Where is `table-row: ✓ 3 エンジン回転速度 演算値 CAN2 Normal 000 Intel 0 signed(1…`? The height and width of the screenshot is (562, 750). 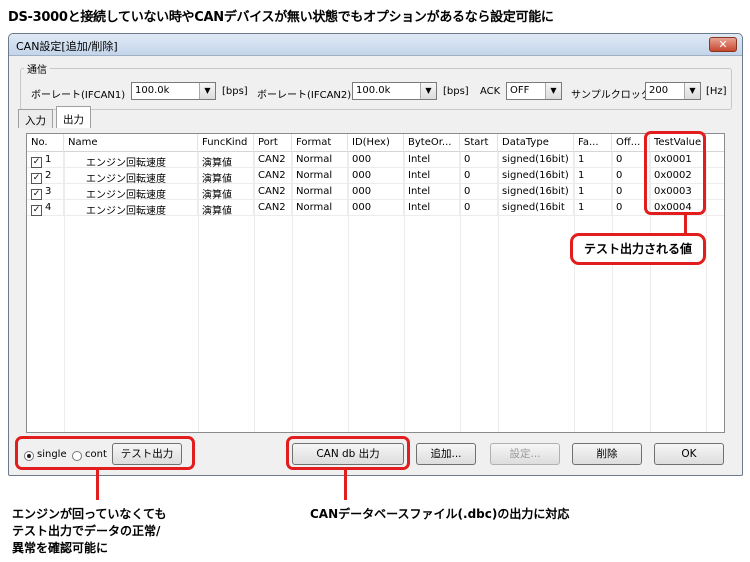
table-row: ✓ 3 エンジン回転速度 演算値 CAN2 Normal 000 Intel 0 signed(1… is located at coordinates (375, 192).